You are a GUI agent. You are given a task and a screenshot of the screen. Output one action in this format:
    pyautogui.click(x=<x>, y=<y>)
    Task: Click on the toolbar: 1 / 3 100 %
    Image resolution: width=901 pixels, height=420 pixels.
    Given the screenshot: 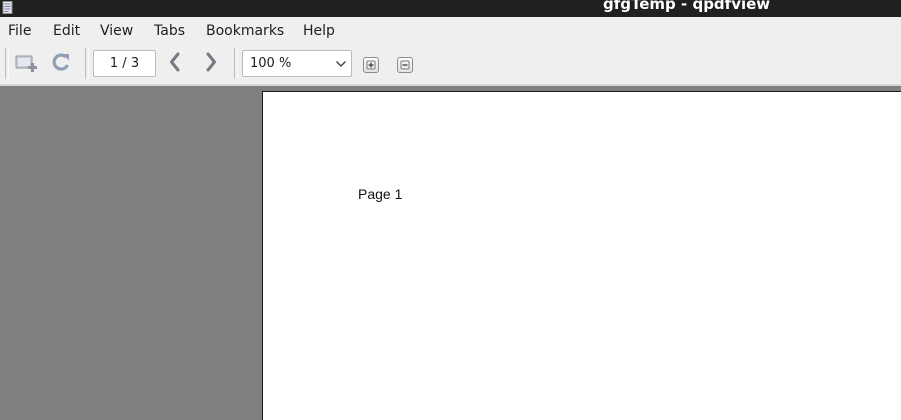 What is the action you would take?
    pyautogui.click(x=450, y=65)
    